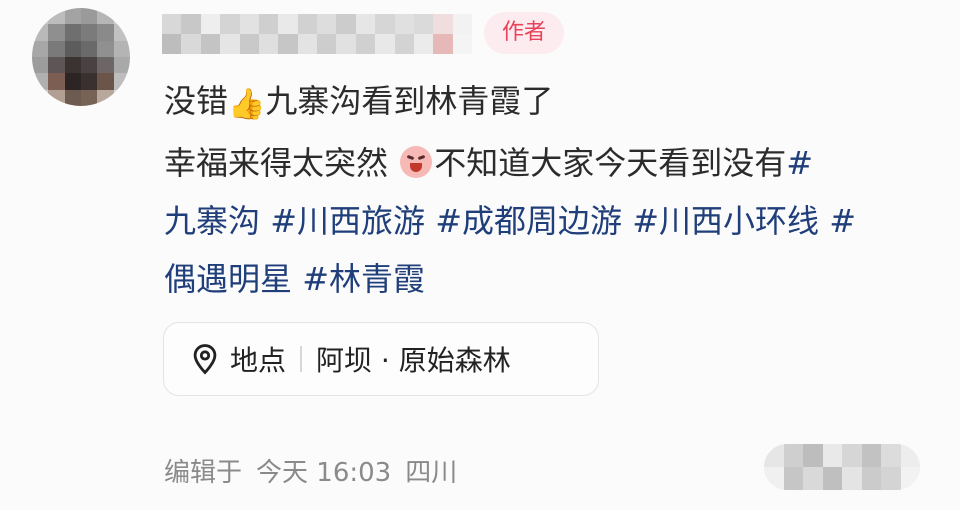 This screenshot has width=960, height=510. What do you see at coordinates (203, 473) in the screenshot?
I see `edited-label: 编辑于` at bounding box center [203, 473].